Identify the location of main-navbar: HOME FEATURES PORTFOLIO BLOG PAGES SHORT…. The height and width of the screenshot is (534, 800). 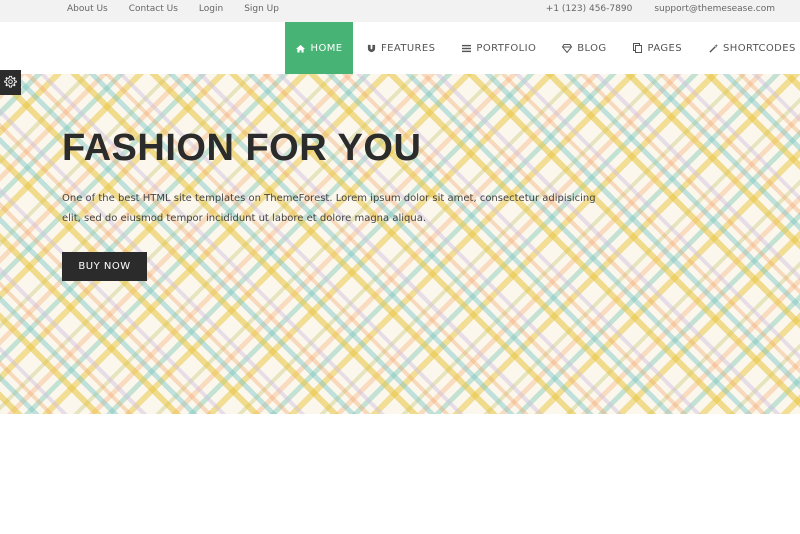
(400, 48).